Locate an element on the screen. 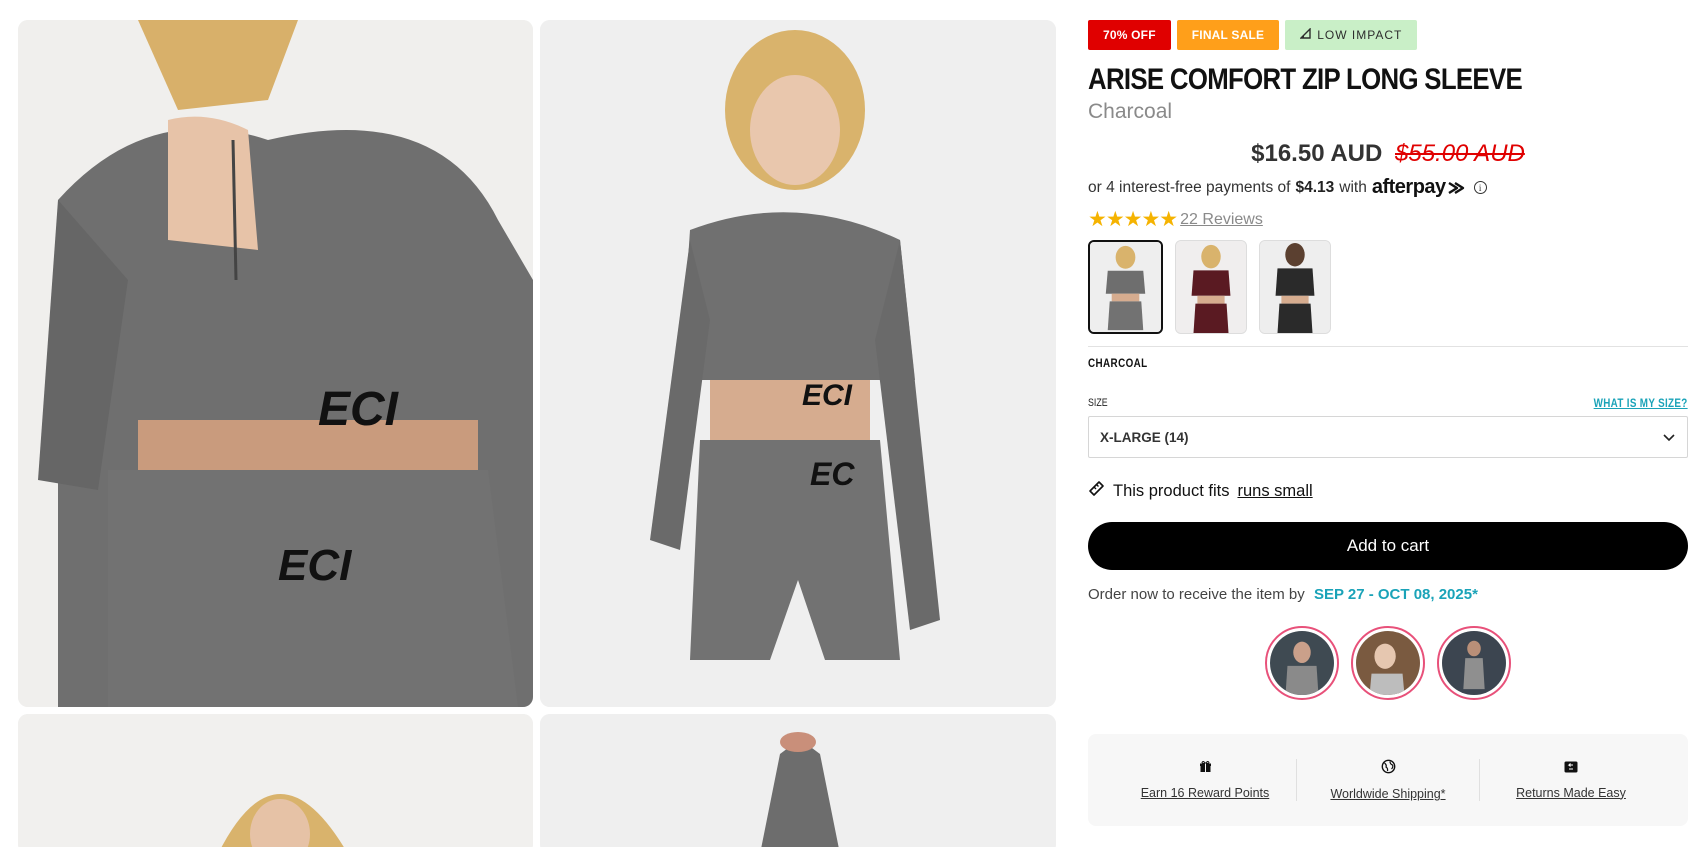  perk-rewards: Earn 16 Reward Points is located at coordinates (1205, 780).